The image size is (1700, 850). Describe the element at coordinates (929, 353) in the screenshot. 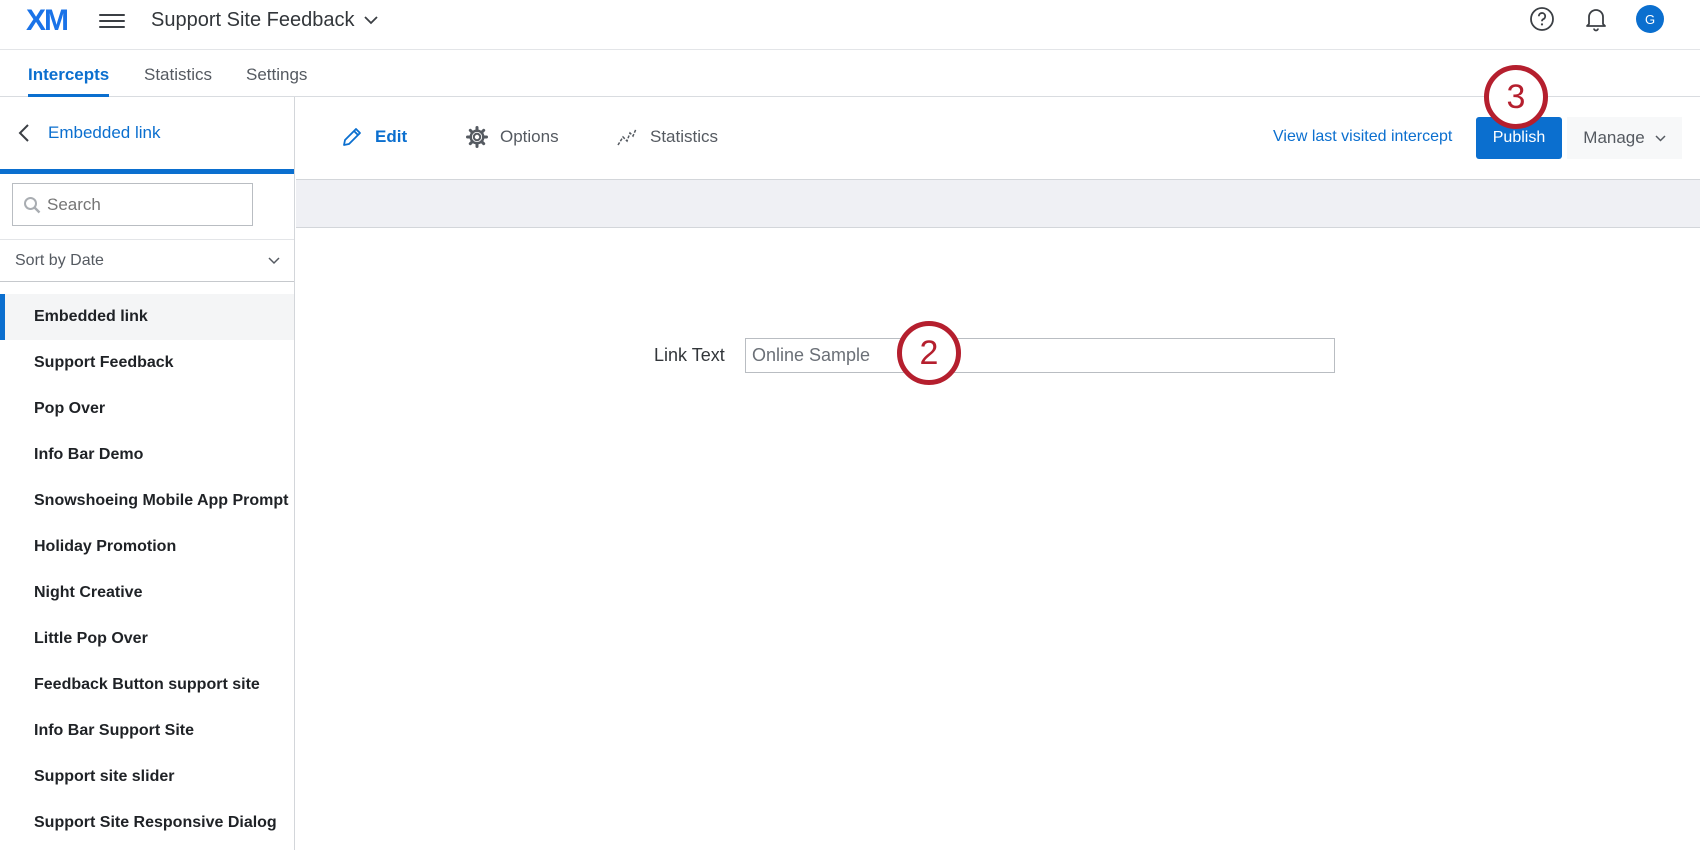

I see `step-callout-2: 2` at that location.